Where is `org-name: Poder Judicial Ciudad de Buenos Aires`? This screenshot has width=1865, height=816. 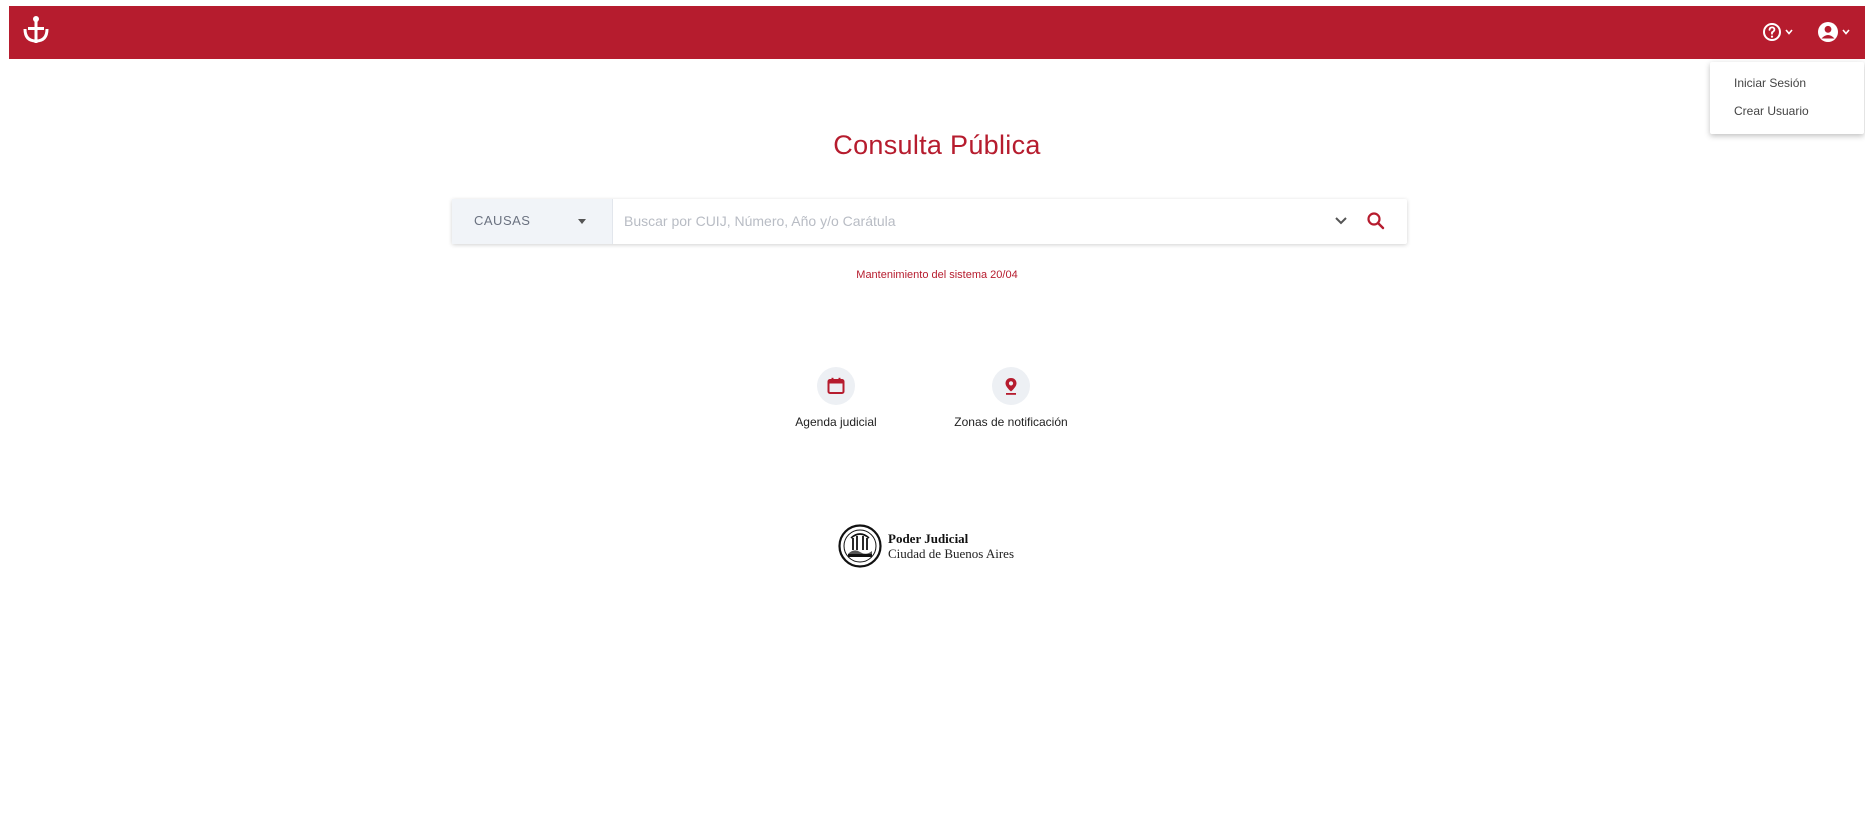
org-name: Poder Judicial Ciudad de Buenos Aires is located at coordinates (951, 546).